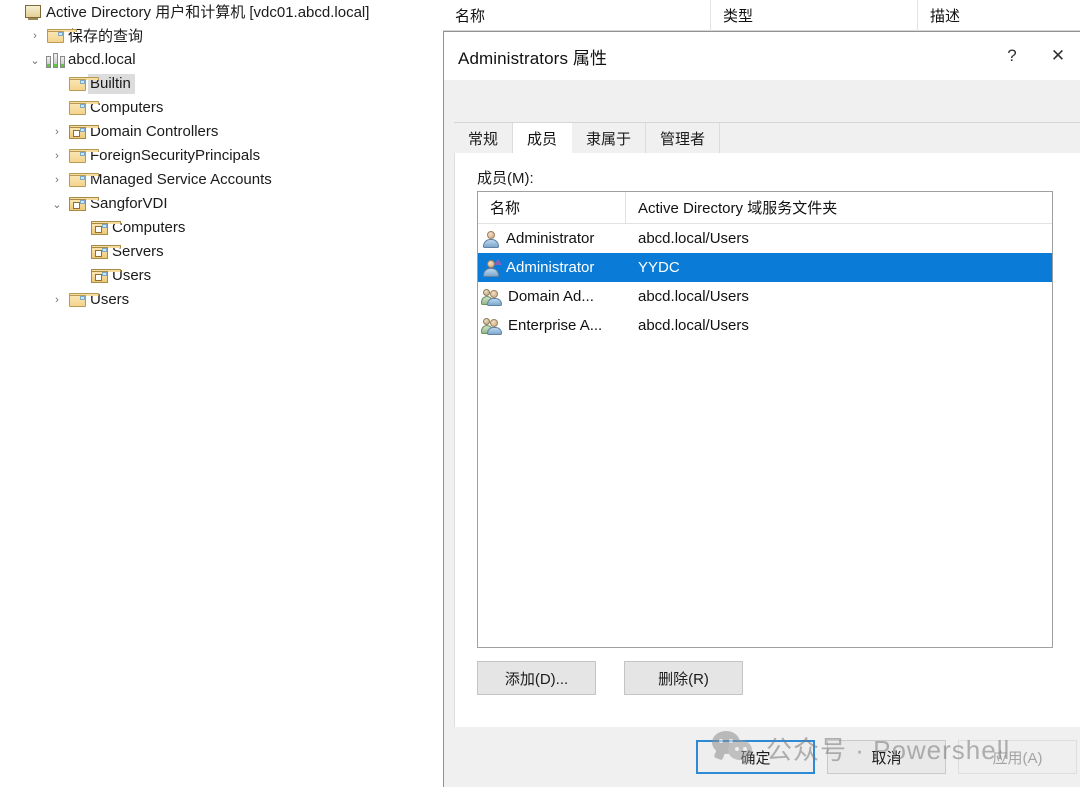 This screenshot has width=1080, height=787. Describe the element at coordinates (129, 203) in the screenshot. I see `tree-item-label: SangforVDI` at that location.